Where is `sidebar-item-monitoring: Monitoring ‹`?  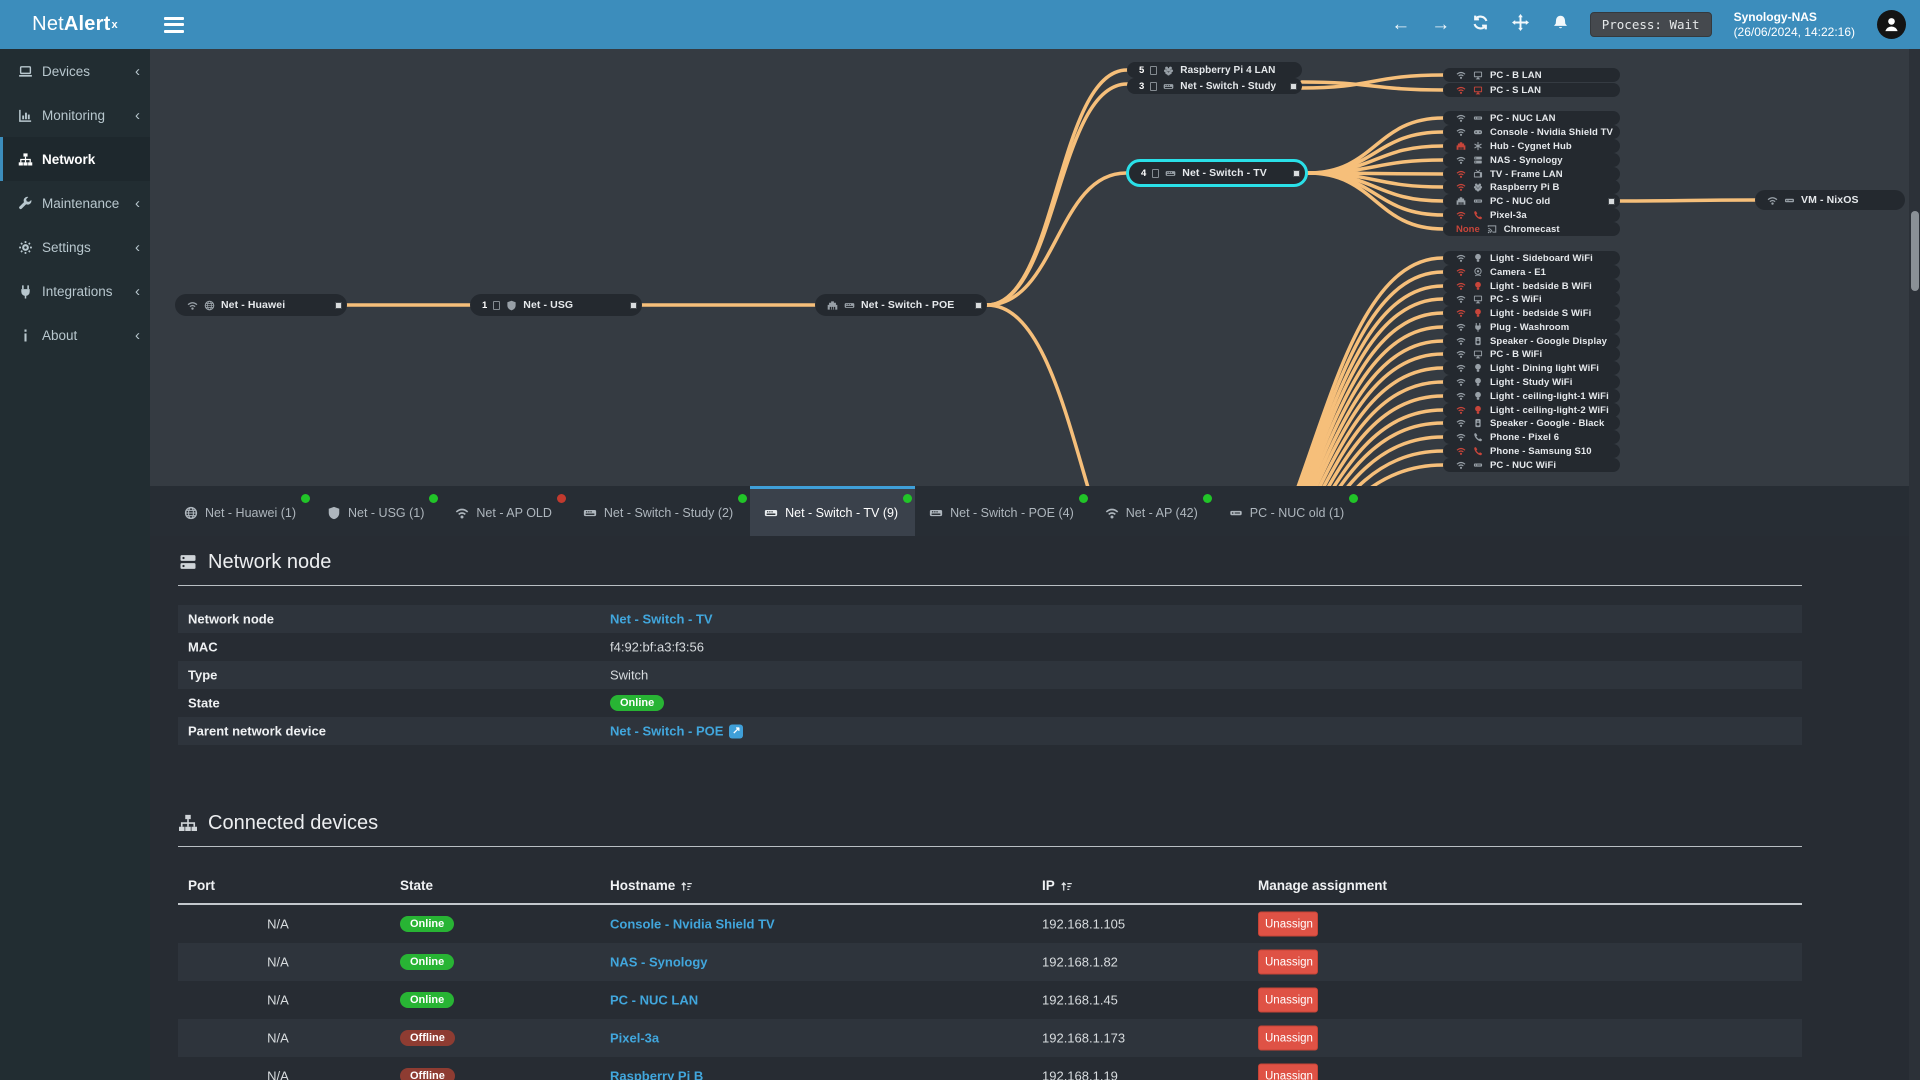 sidebar-item-monitoring: Monitoring ‹ is located at coordinates (75, 115).